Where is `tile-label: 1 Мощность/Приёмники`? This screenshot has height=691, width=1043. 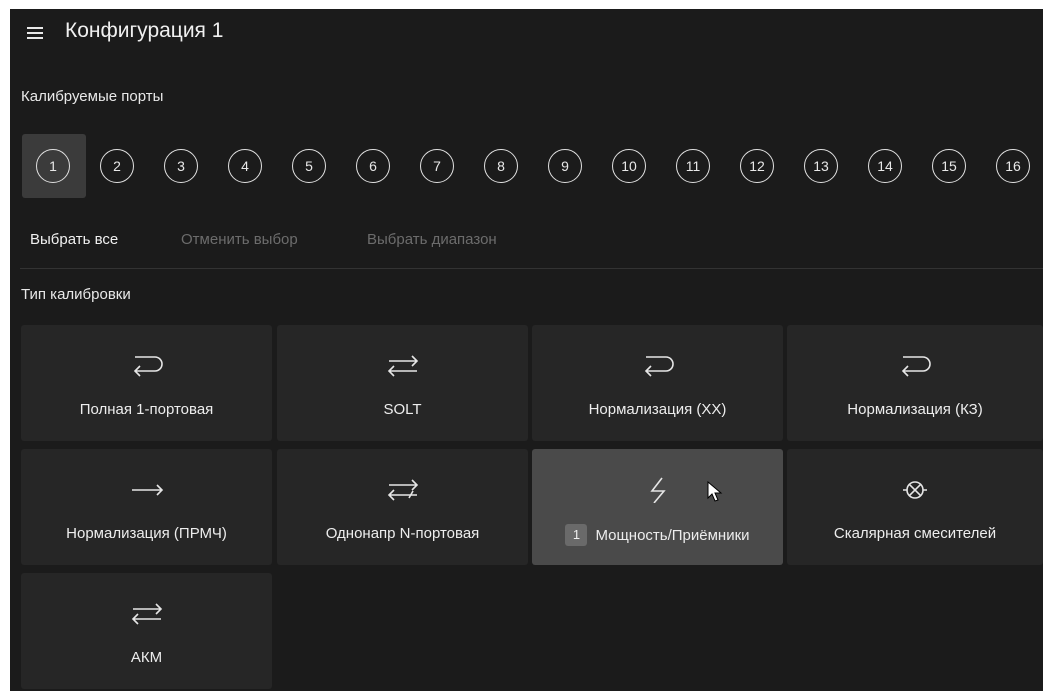 tile-label: 1 Мощность/Приёмники is located at coordinates (657, 535).